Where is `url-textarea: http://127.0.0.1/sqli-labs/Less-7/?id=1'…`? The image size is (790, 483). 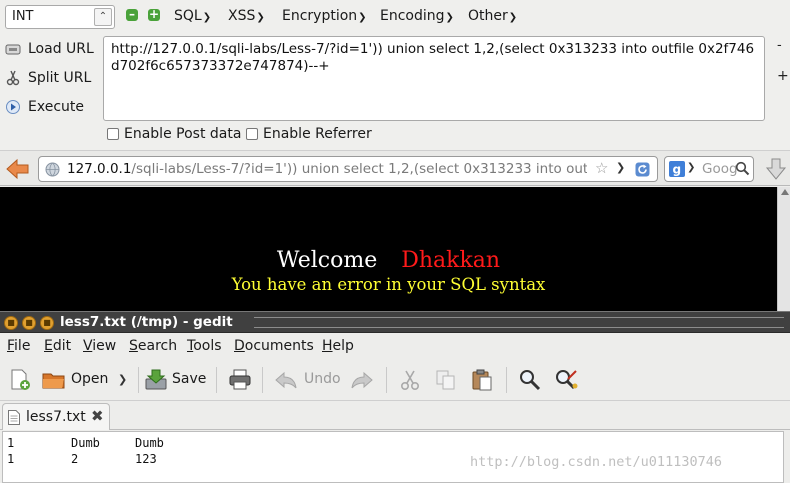 url-textarea: http://127.0.0.1/sqli-labs/Less-7/?id=1'… is located at coordinates (434, 78).